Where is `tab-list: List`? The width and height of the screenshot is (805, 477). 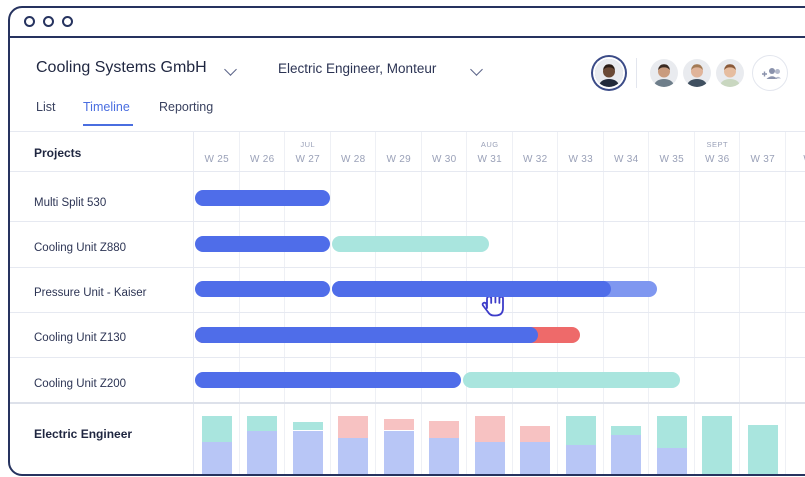 tab-list: List is located at coordinates (45, 107).